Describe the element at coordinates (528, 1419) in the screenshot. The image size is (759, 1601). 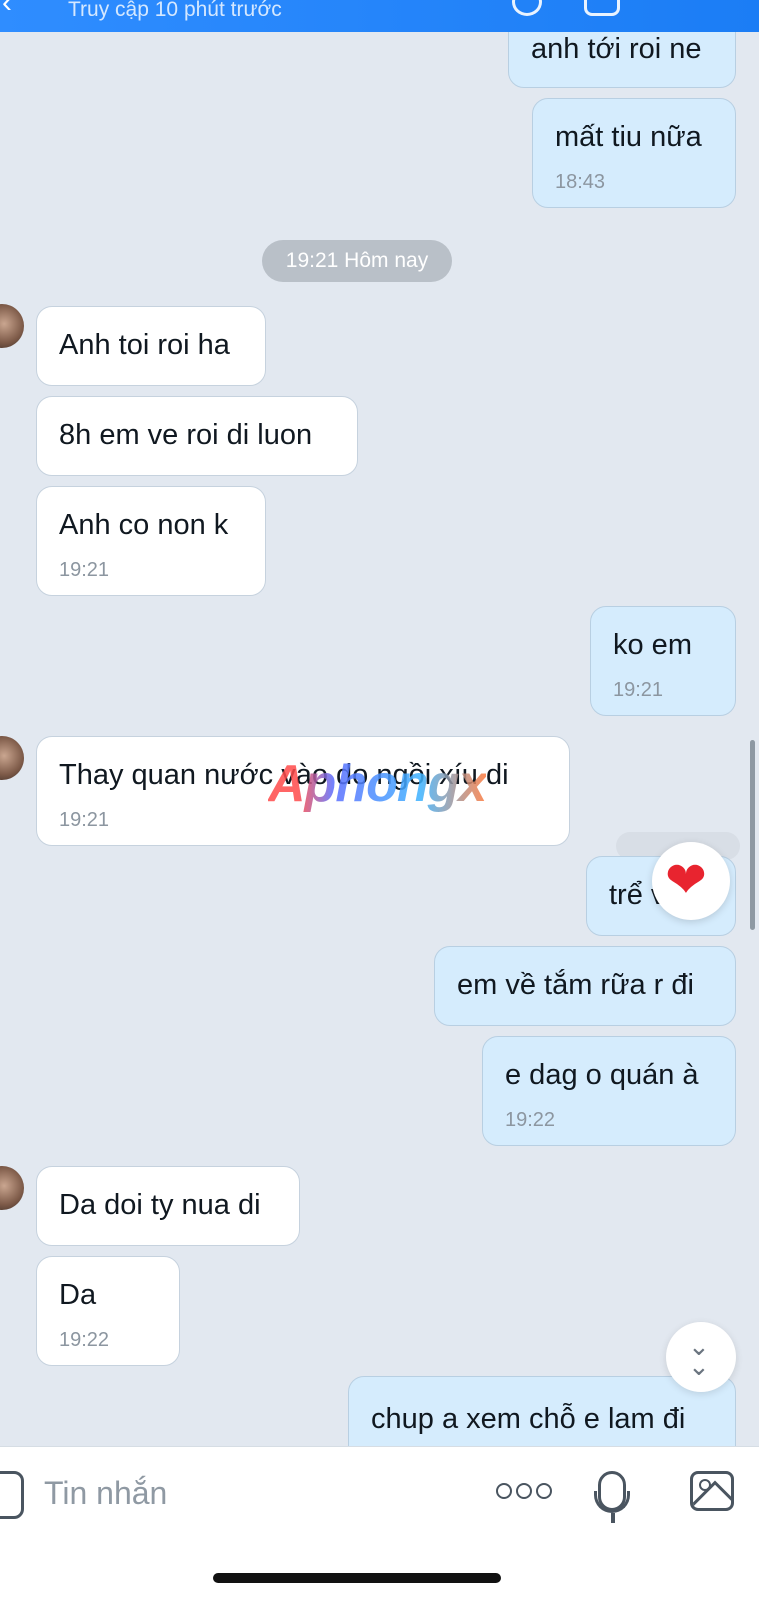
I see `message-text: chup a xem chỗ e lam đi` at that location.